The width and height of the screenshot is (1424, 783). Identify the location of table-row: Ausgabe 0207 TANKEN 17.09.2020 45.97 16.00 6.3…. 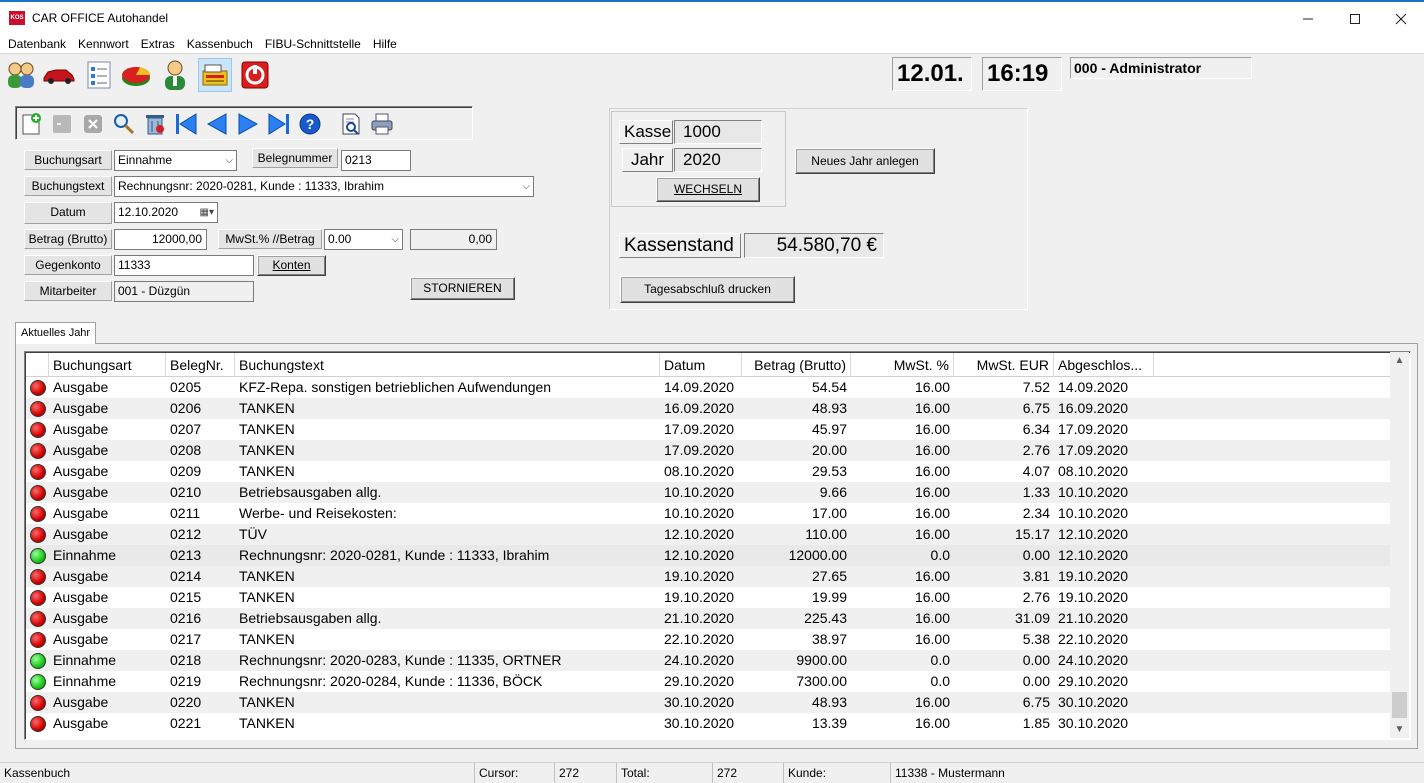
(709, 429).